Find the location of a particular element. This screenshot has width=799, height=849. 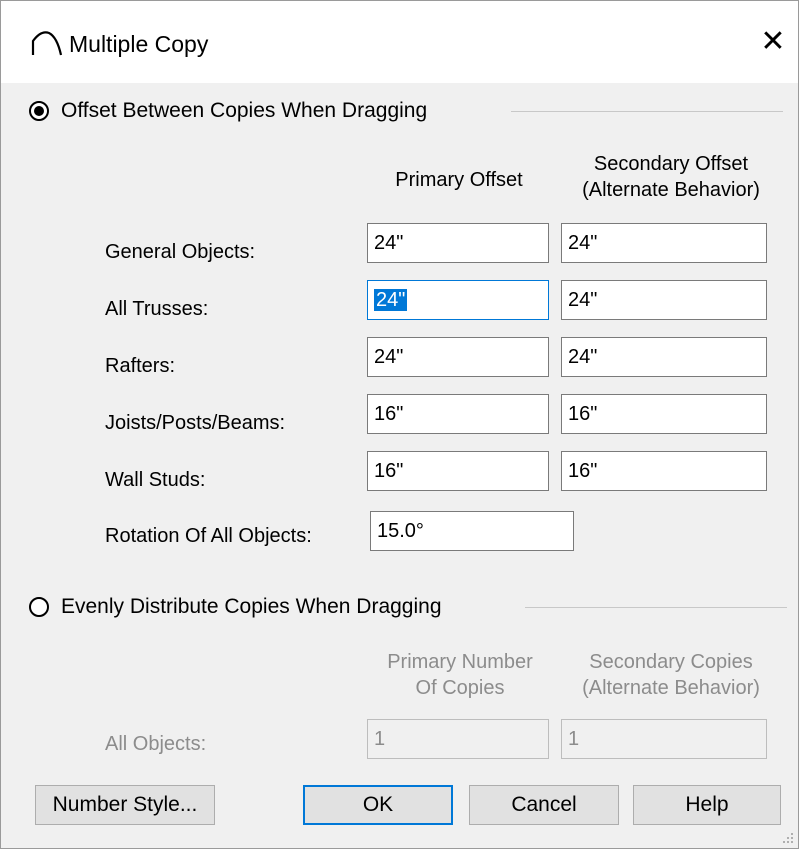

col-header-secondary-offset: Secondary Offset (Alternate Behavior) is located at coordinates (671, 177).